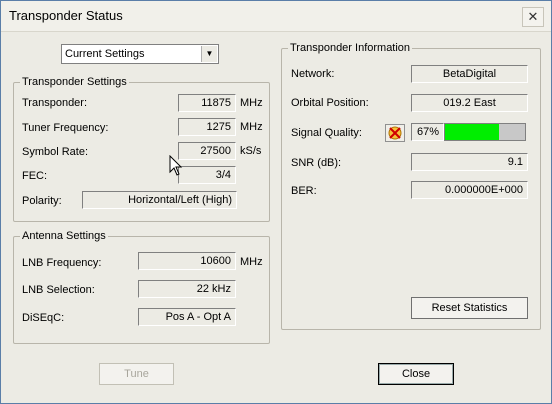 Image resolution: width=552 pixels, height=404 pixels. Describe the element at coordinates (469, 103) in the screenshot. I see `orbital-position-value: 019.2 East` at that location.